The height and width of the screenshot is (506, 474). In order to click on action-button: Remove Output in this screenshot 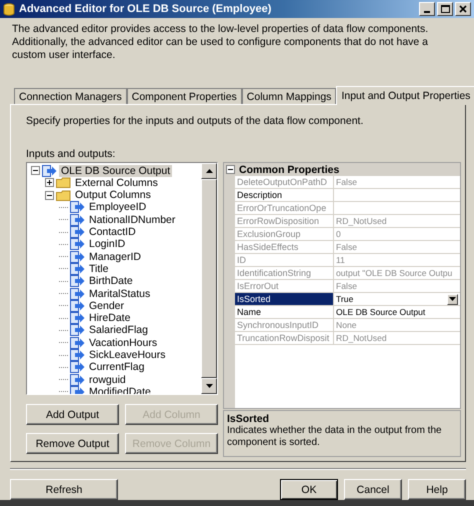, I will do `click(72, 443)`.